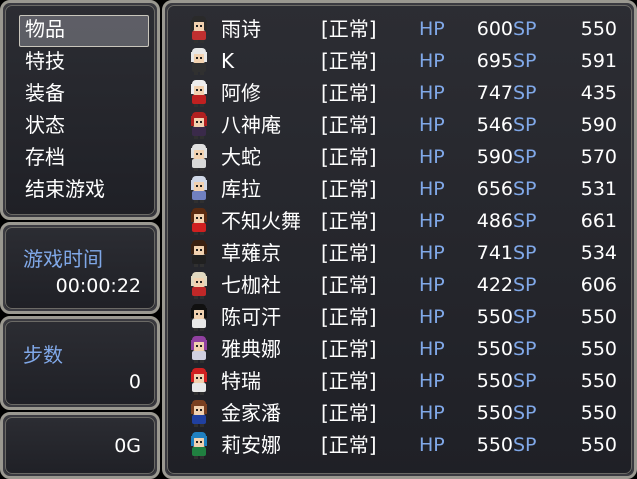  What do you see at coordinates (401, 253) in the screenshot?
I see `party-member-row: 草薙京 [正常] HP 741 SP 534` at bounding box center [401, 253].